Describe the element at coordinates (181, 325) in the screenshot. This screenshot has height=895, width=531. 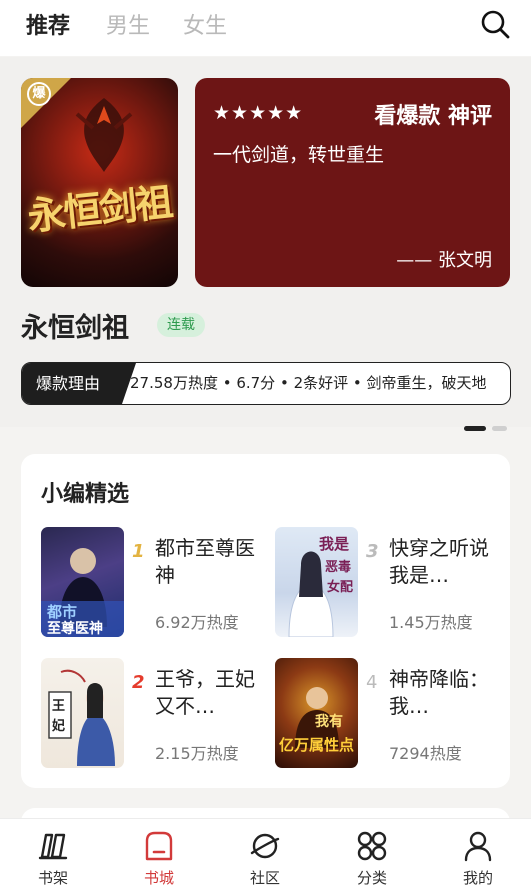
I see `status-badge: 连载` at that location.